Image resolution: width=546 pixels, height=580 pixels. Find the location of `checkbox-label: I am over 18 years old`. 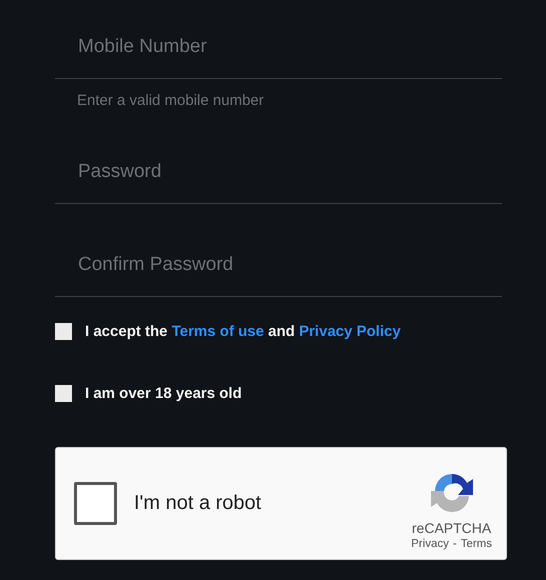

checkbox-label: I am over 18 years old is located at coordinates (163, 393).